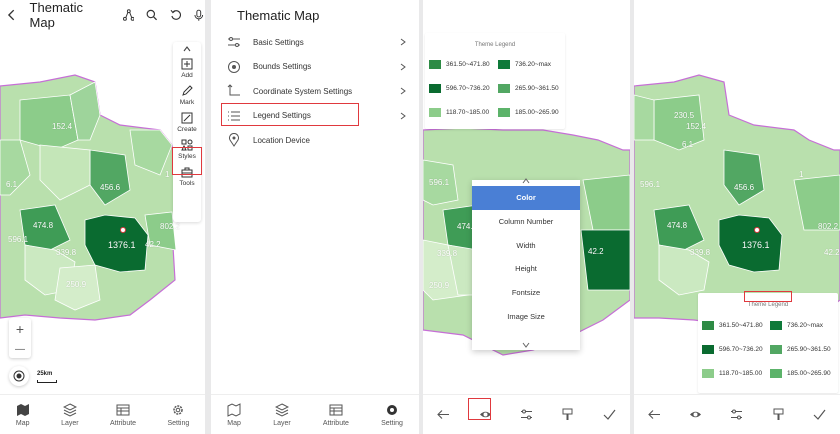  Describe the element at coordinates (62, 126) in the screenshot. I see `map-label: 152.4` at that location.